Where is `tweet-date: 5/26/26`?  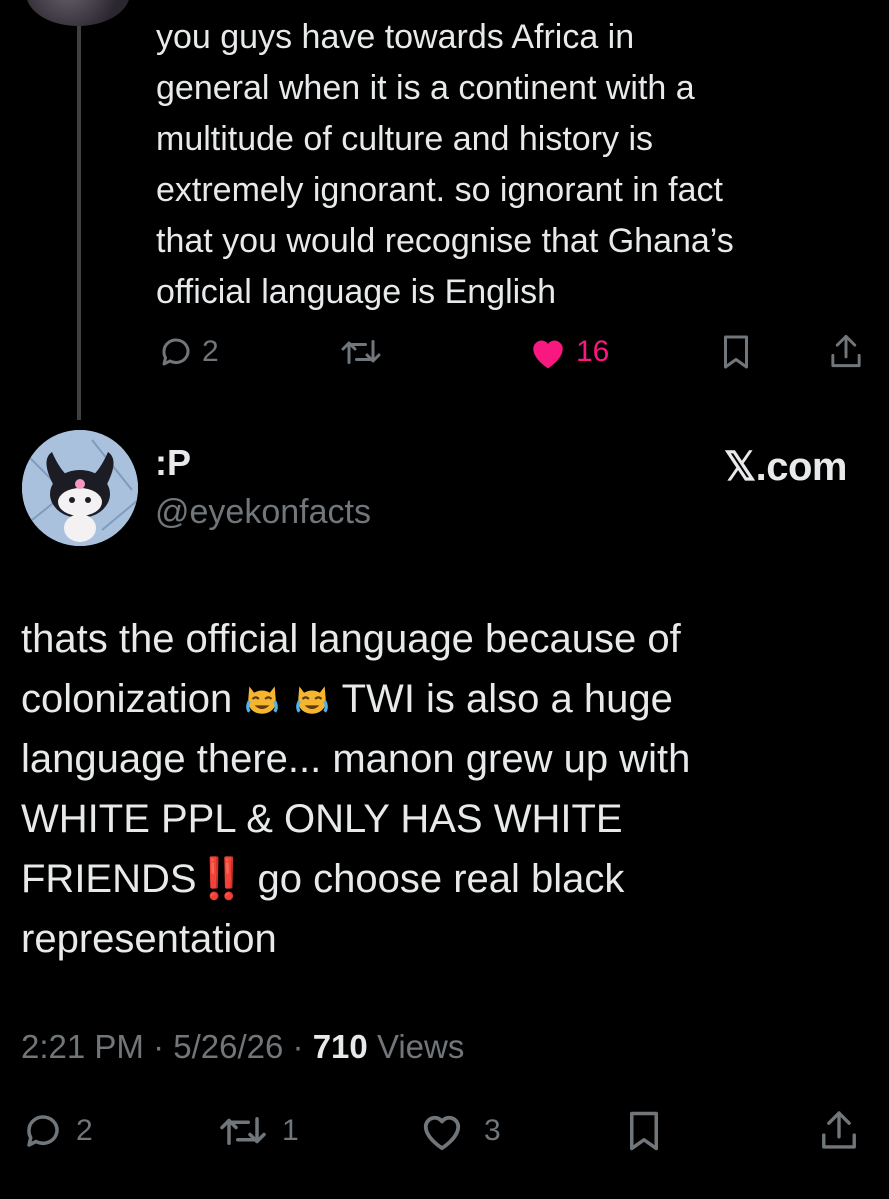
tweet-date: 5/26/26 is located at coordinates (228, 1046).